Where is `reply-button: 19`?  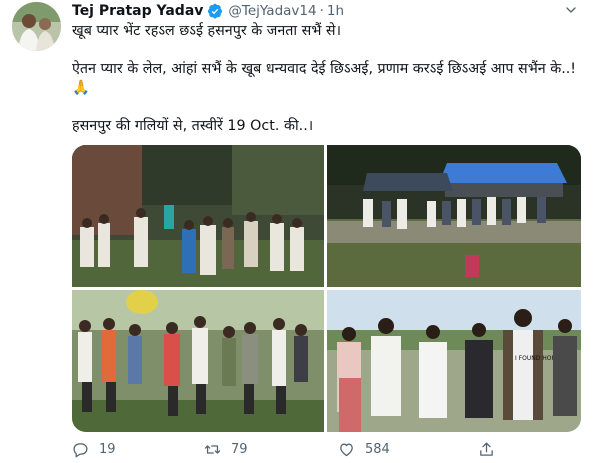 reply-button: 19 is located at coordinates (94, 449).